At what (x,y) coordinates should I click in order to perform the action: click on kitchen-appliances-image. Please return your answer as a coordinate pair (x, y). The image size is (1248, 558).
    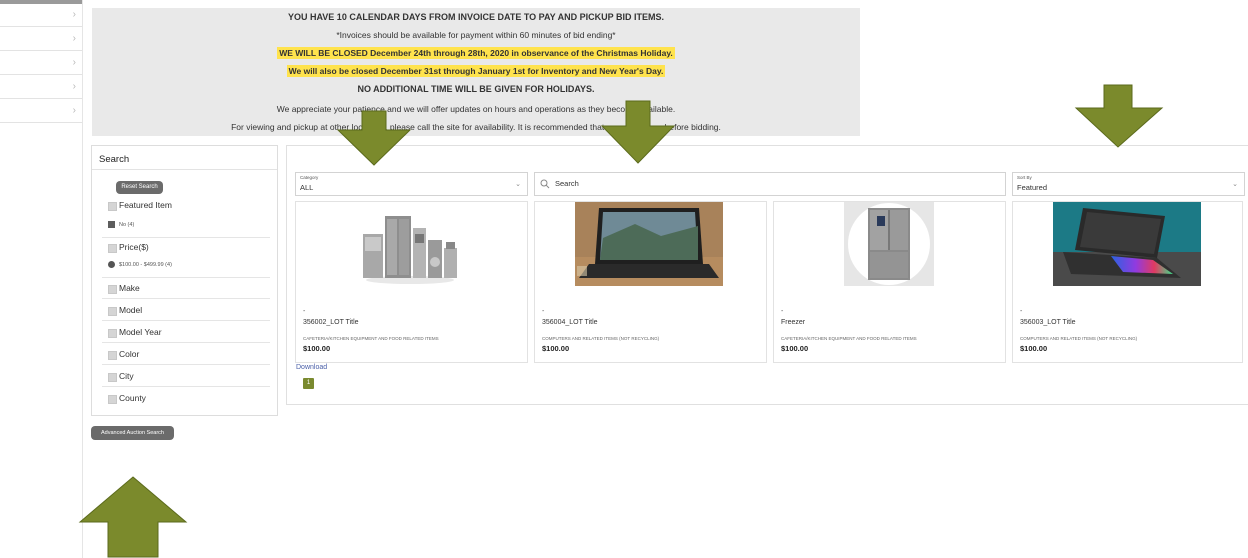
    Looking at the image, I should click on (410, 246).